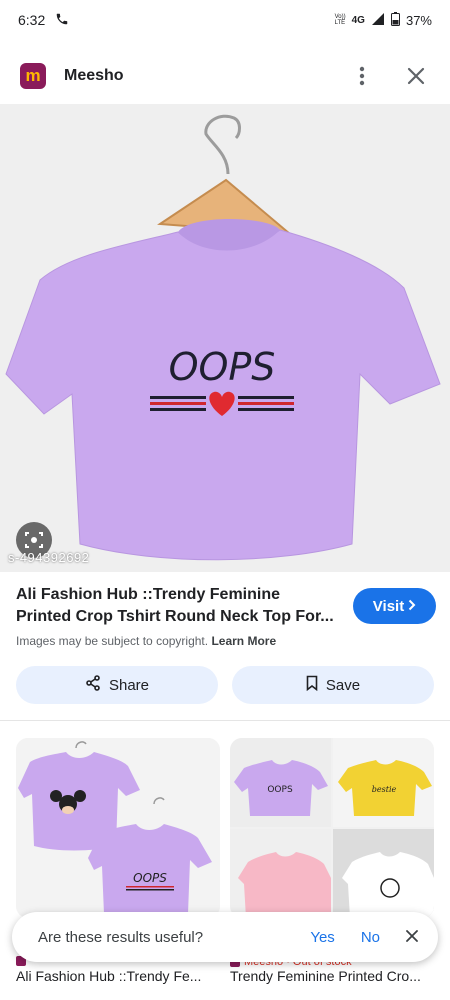 The width and height of the screenshot is (450, 1000). What do you see at coordinates (32, 20) in the screenshot?
I see `clock: 6:32` at bounding box center [32, 20].